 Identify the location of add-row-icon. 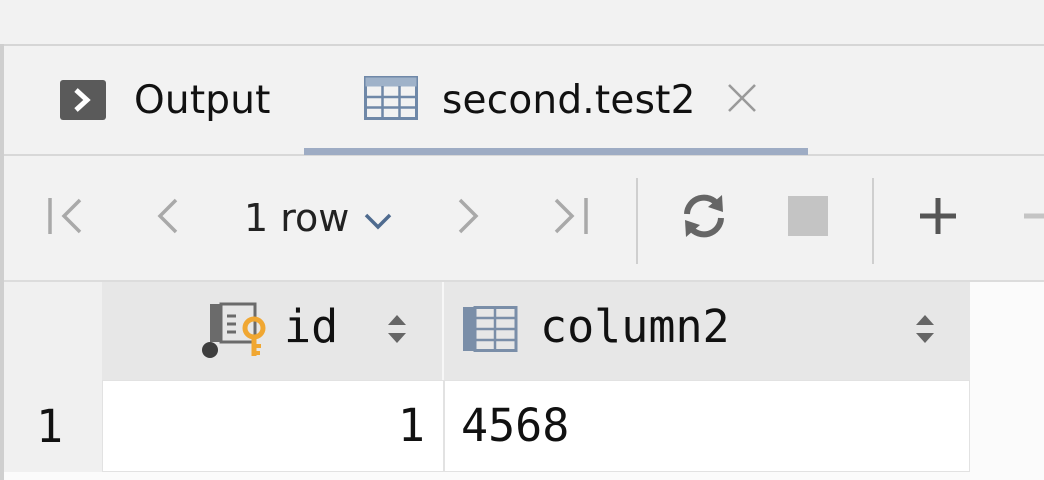
(938, 218).